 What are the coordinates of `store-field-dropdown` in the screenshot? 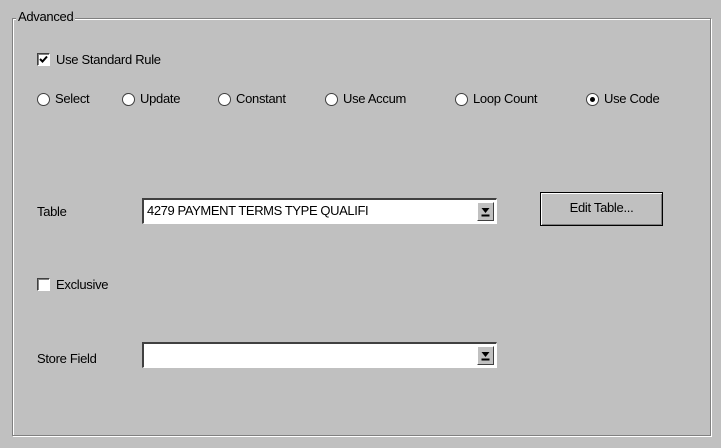 It's located at (319, 355).